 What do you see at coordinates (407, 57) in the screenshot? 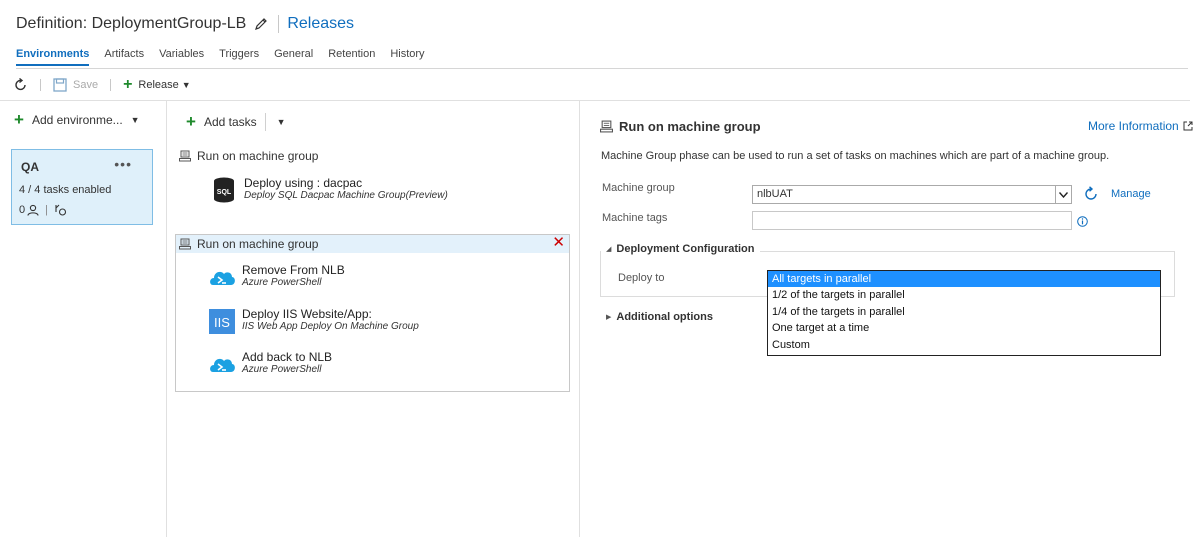
I see `tab-history: History` at bounding box center [407, 57].